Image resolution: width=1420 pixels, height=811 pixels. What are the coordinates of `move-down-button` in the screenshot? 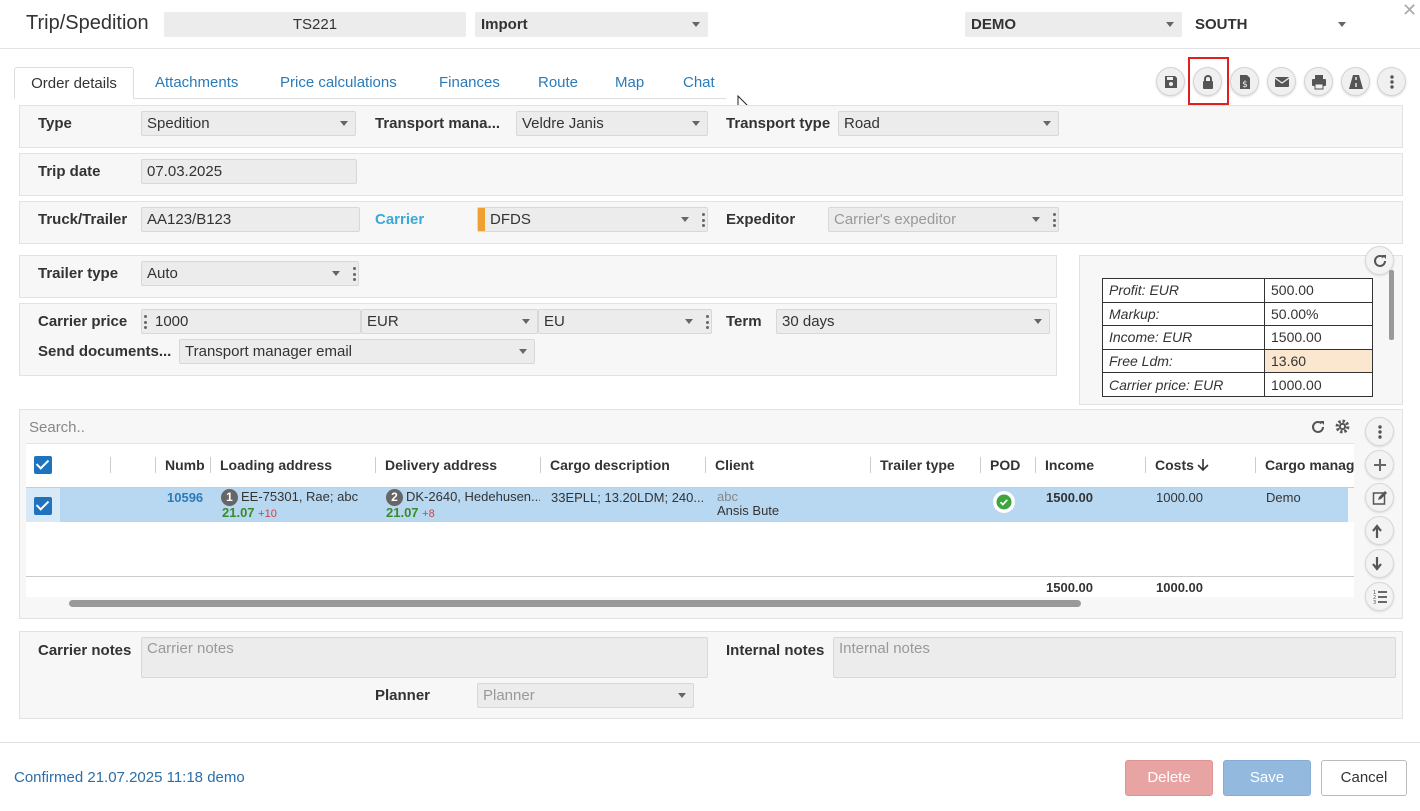 It's located at (1379, 563).